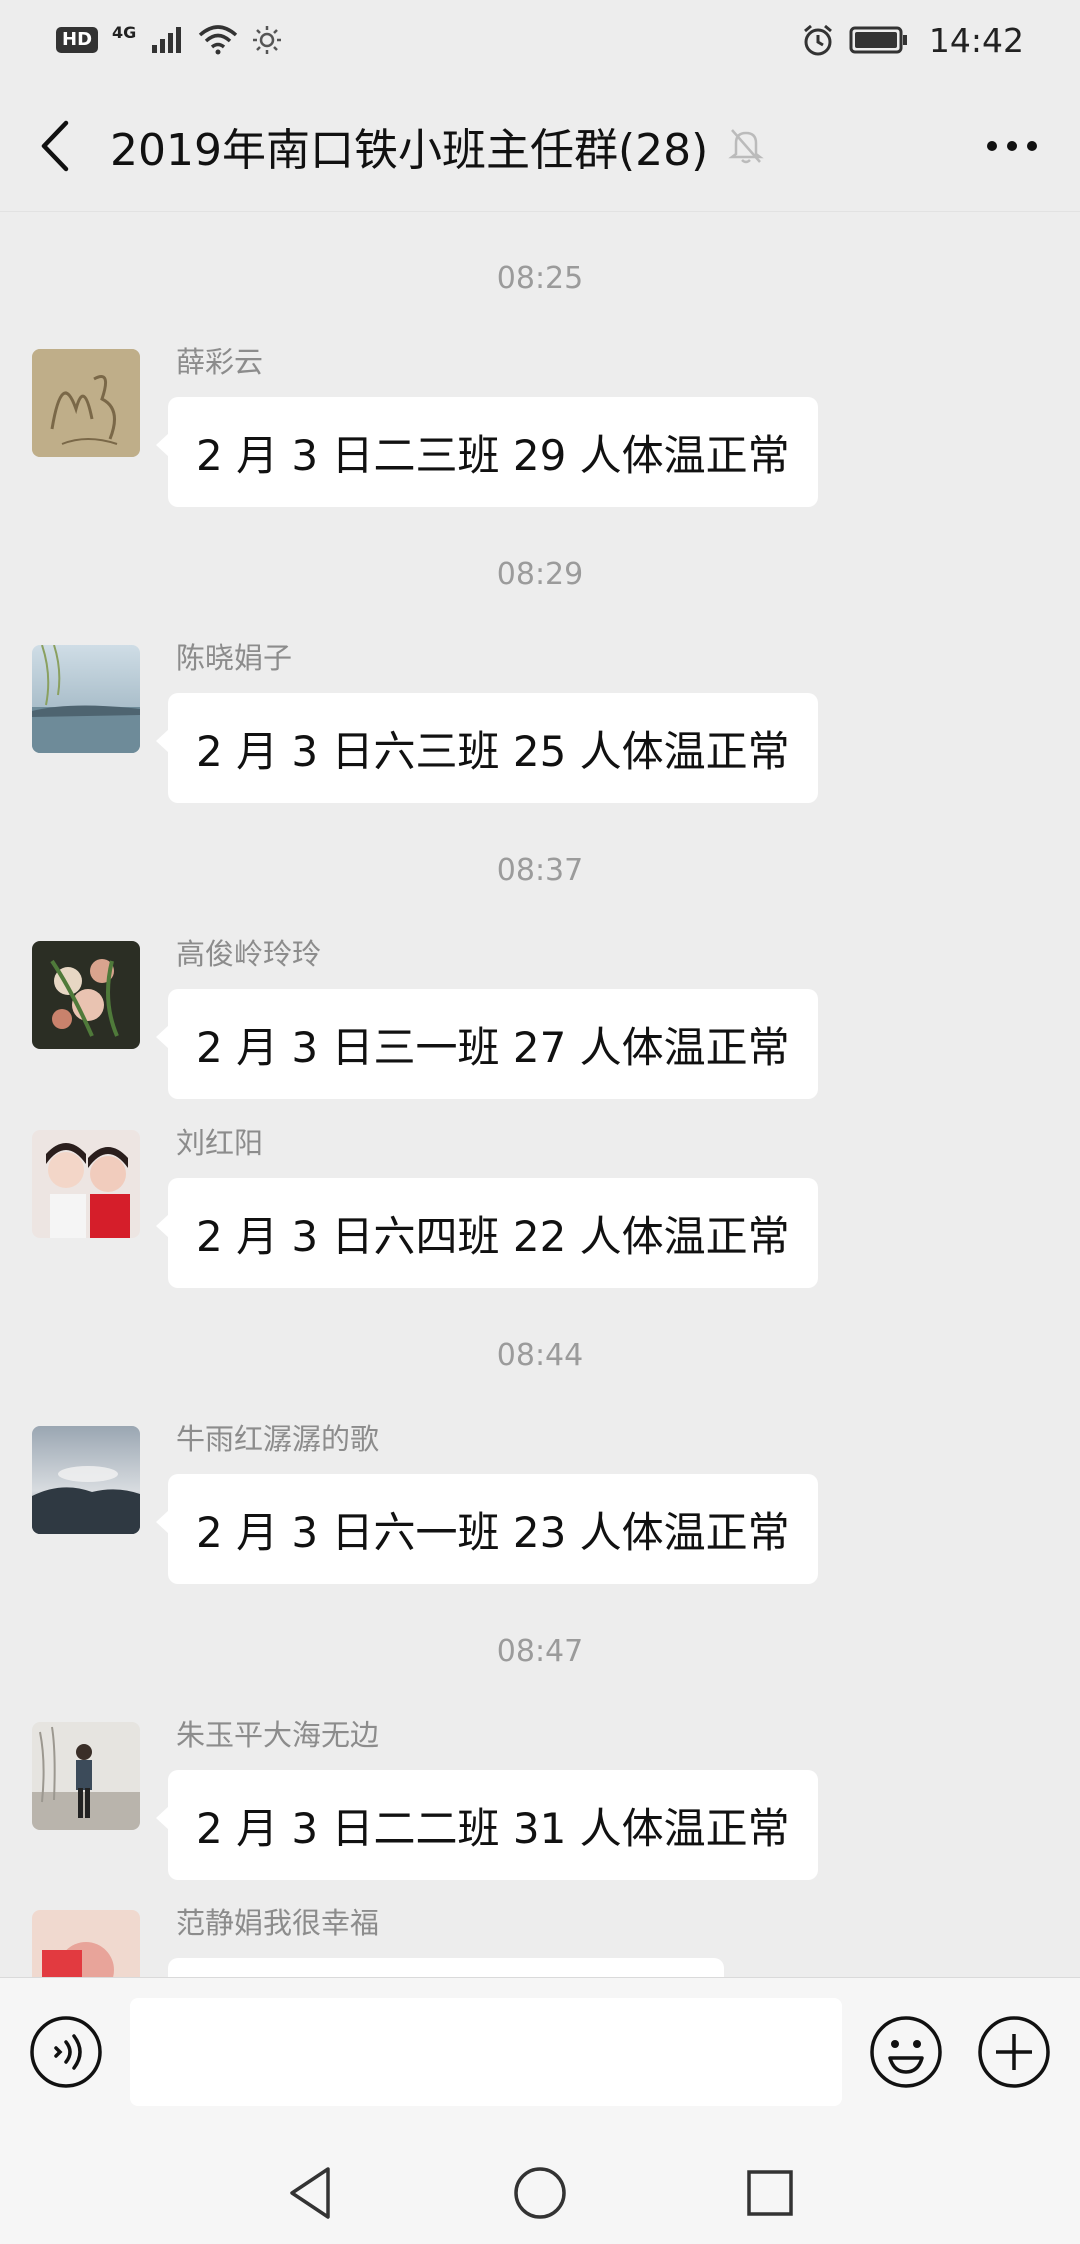 This screenshot has height=2244, width=1080. I want to click on message-bubble: 2 月 3 日二二班 31 人体温正常, so click(487, 1825).